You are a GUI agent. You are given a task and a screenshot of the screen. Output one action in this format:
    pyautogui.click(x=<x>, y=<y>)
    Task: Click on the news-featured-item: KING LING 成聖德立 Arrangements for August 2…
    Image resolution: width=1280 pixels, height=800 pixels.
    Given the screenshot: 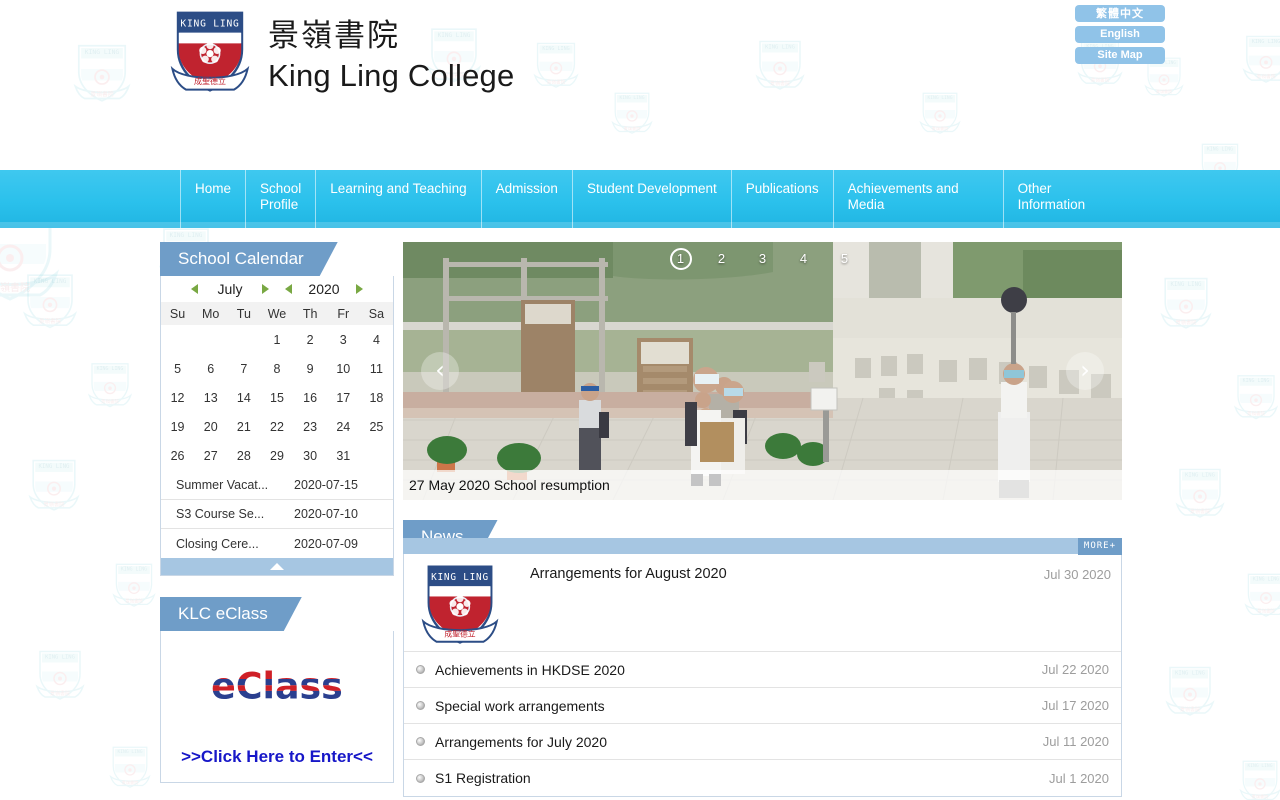 What is the action you would take?
    pyautogui.click(x=762, y=603)
    